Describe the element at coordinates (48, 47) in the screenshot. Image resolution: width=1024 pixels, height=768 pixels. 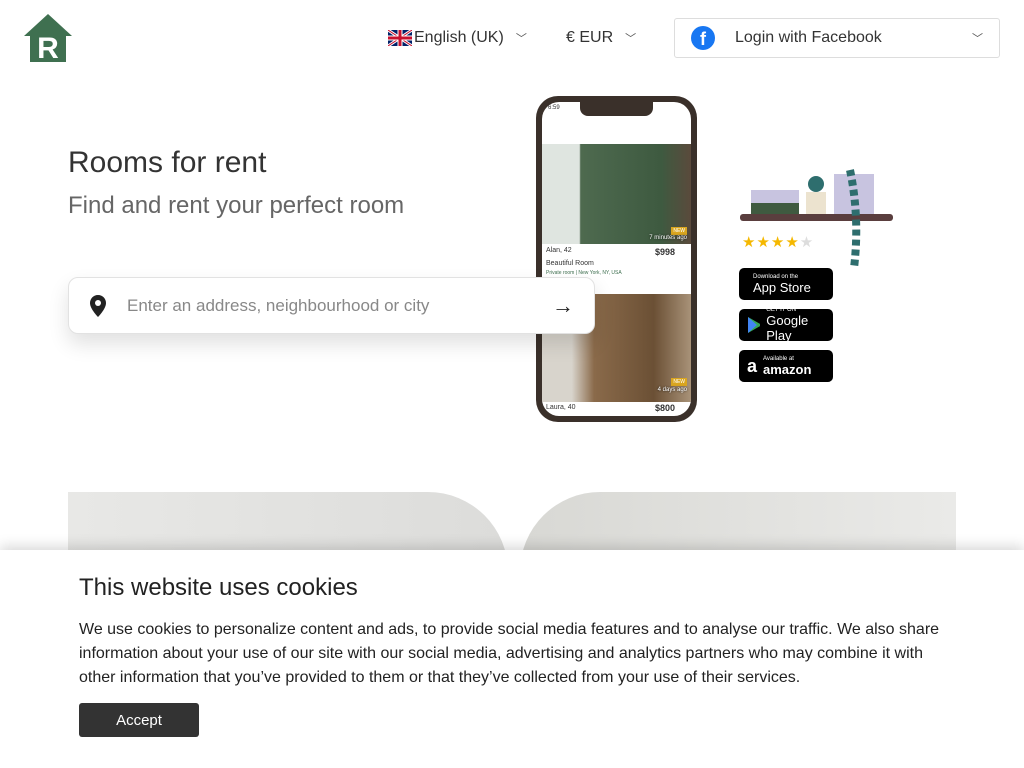
I see `svg-text: R` at that location.